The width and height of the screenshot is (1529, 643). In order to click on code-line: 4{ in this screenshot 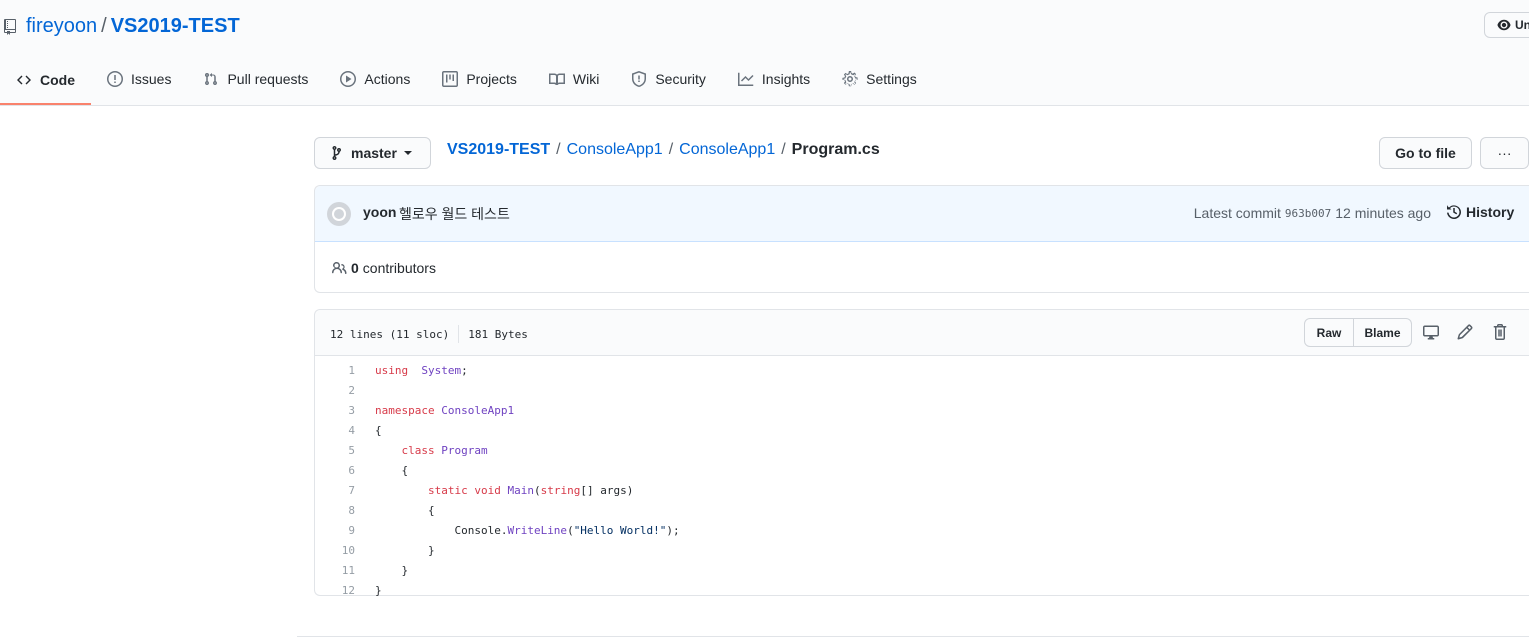, I will do `click(922, 430)`.